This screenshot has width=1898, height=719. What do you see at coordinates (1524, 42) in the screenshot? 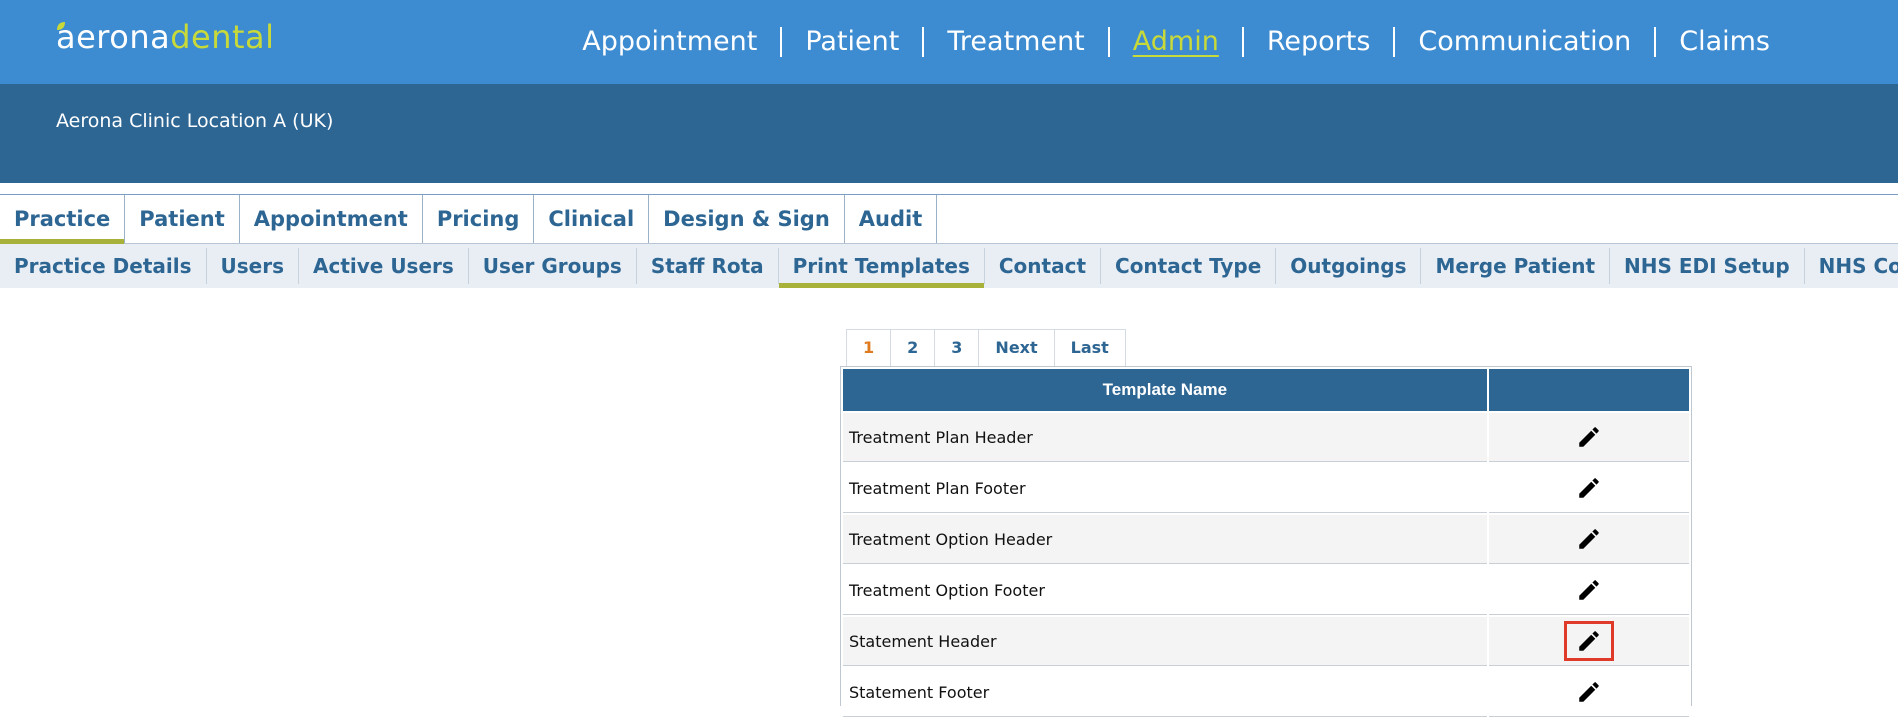
I see `nav-communication: Communication` at bounding box center [1524, 42].